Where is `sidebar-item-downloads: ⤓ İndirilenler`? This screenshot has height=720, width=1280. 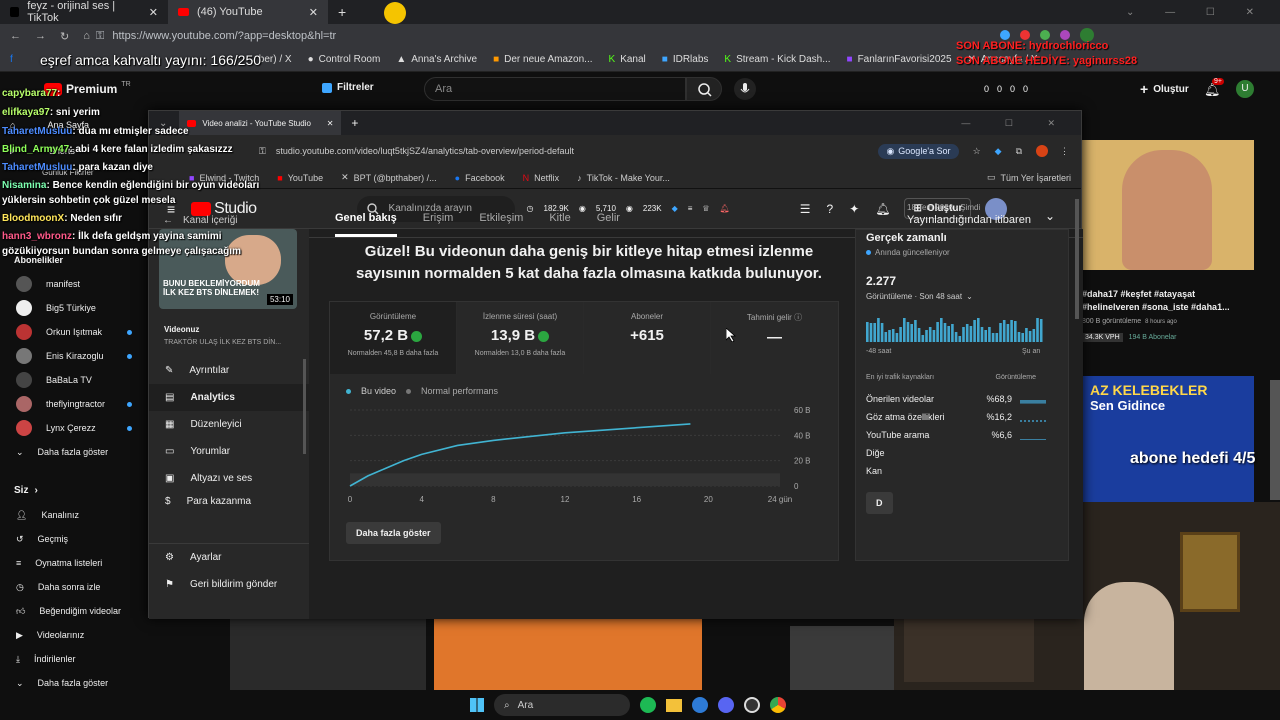 sidebar-item-downloads: ⤓ İndirilenler is located at coordinates (73, 659).